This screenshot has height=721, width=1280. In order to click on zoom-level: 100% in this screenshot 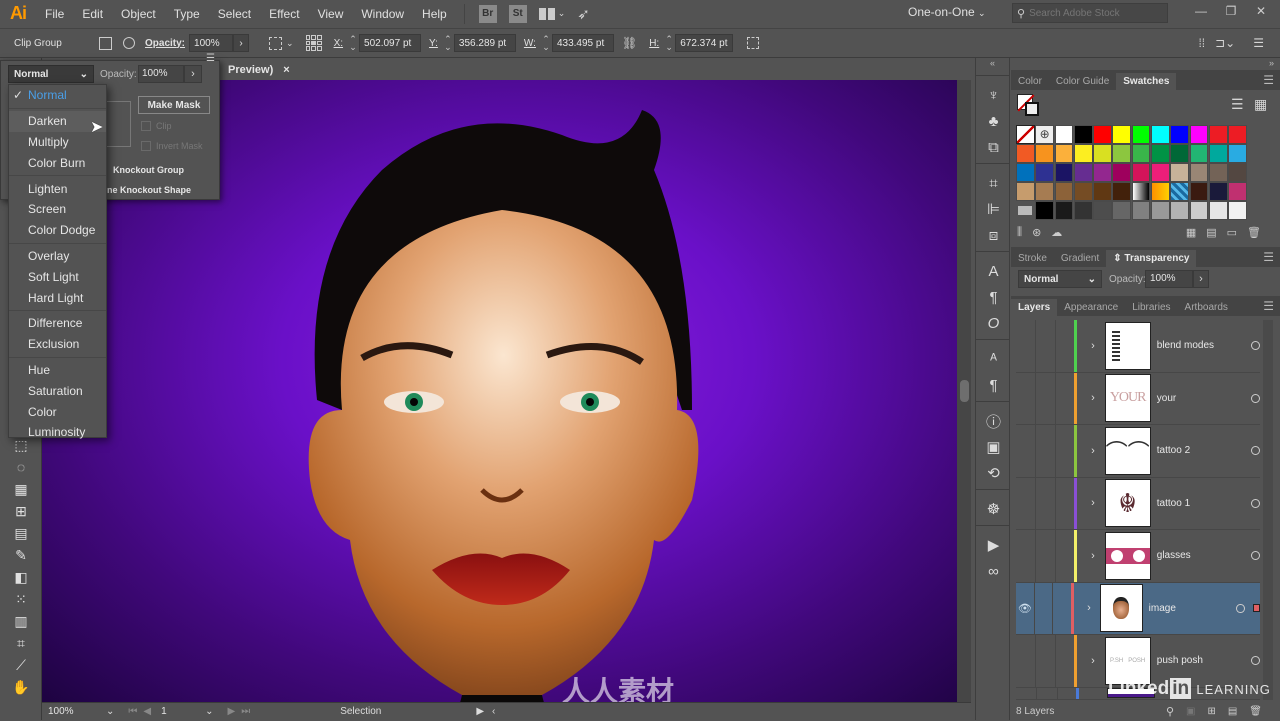, I will do `click(75, 711)`.